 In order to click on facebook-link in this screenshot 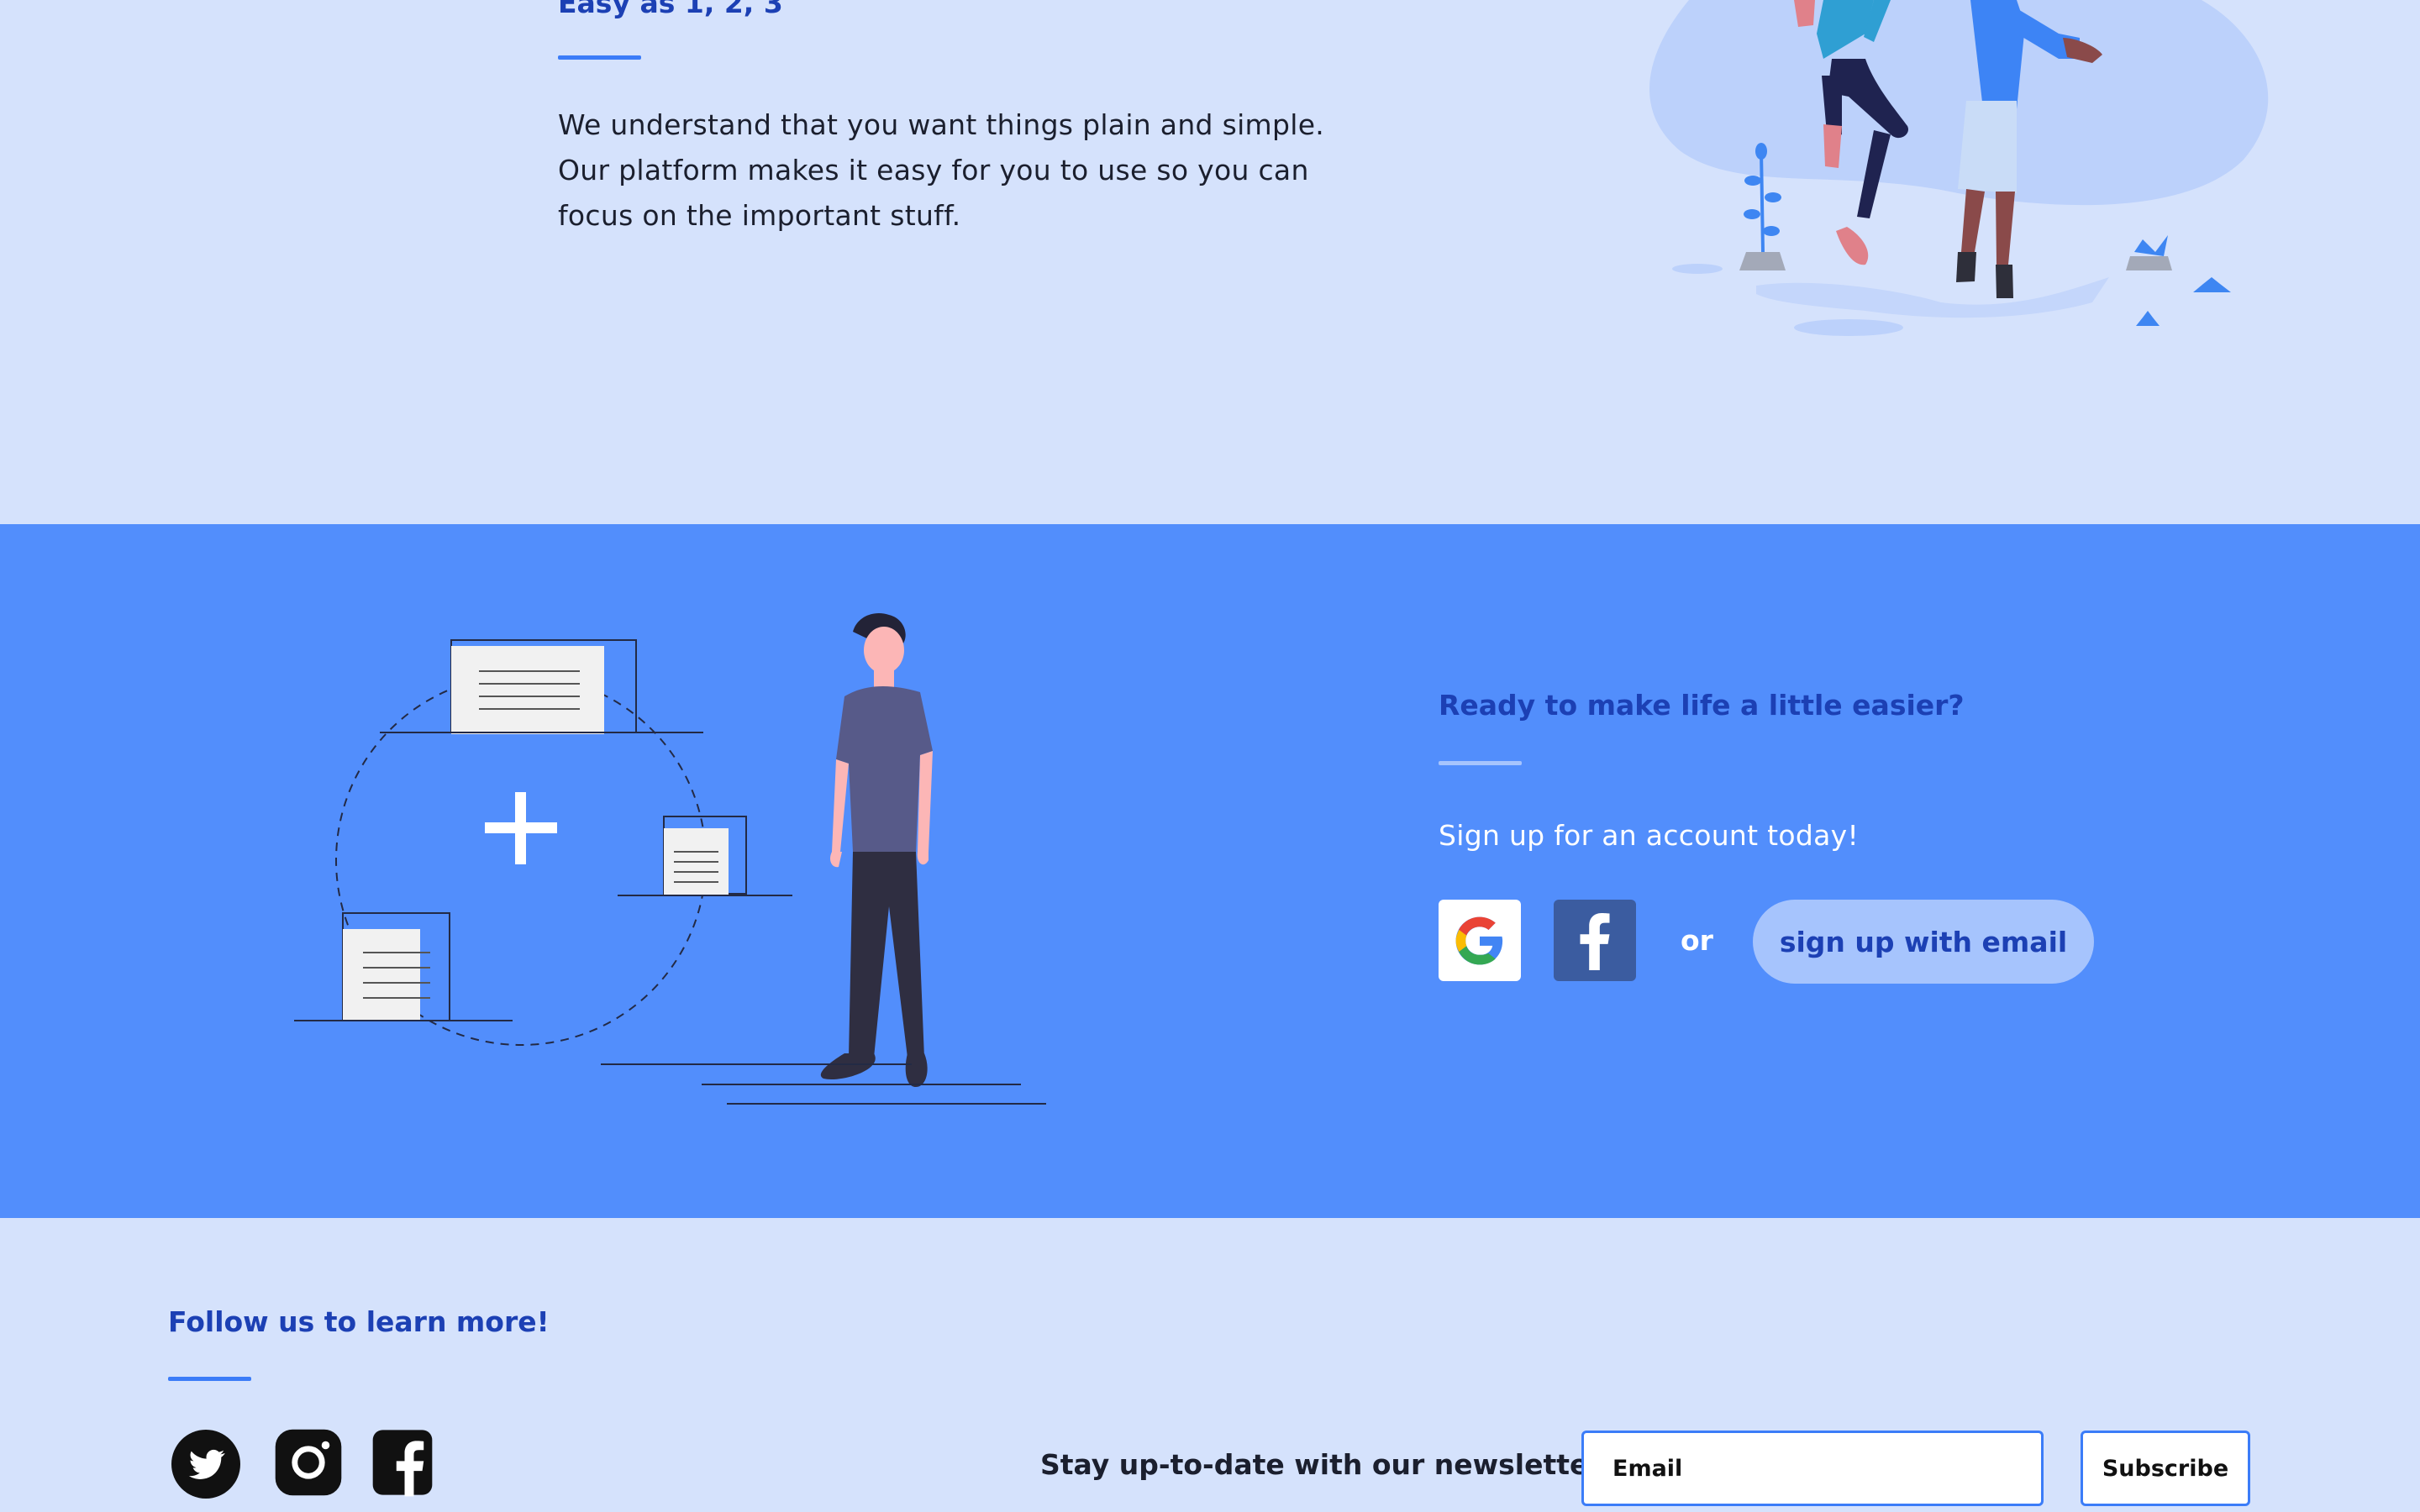, I will do `click(402, 1462)`.